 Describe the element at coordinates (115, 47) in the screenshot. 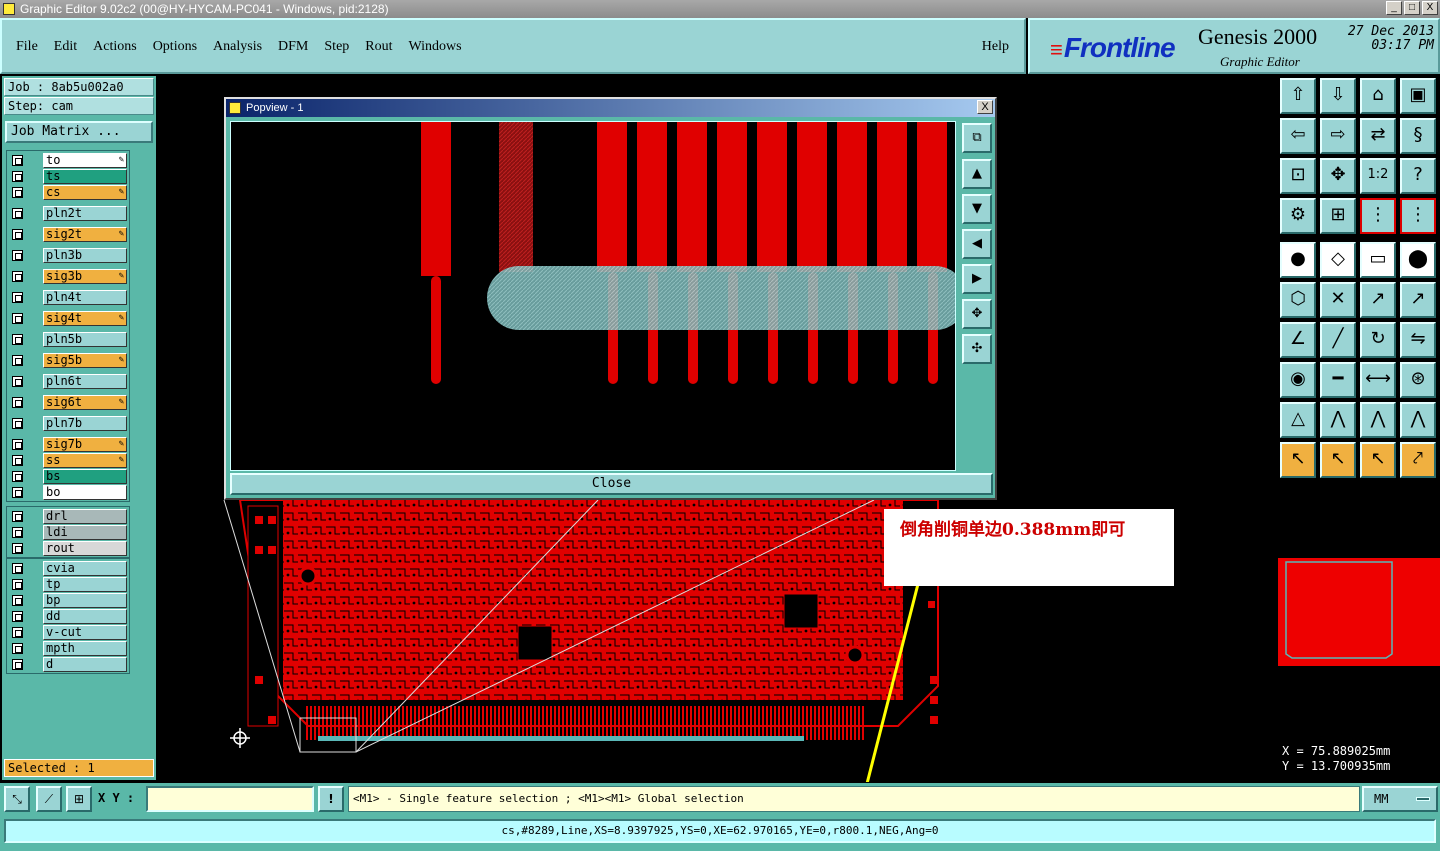

I see `menu-actions: Actions` at that location.